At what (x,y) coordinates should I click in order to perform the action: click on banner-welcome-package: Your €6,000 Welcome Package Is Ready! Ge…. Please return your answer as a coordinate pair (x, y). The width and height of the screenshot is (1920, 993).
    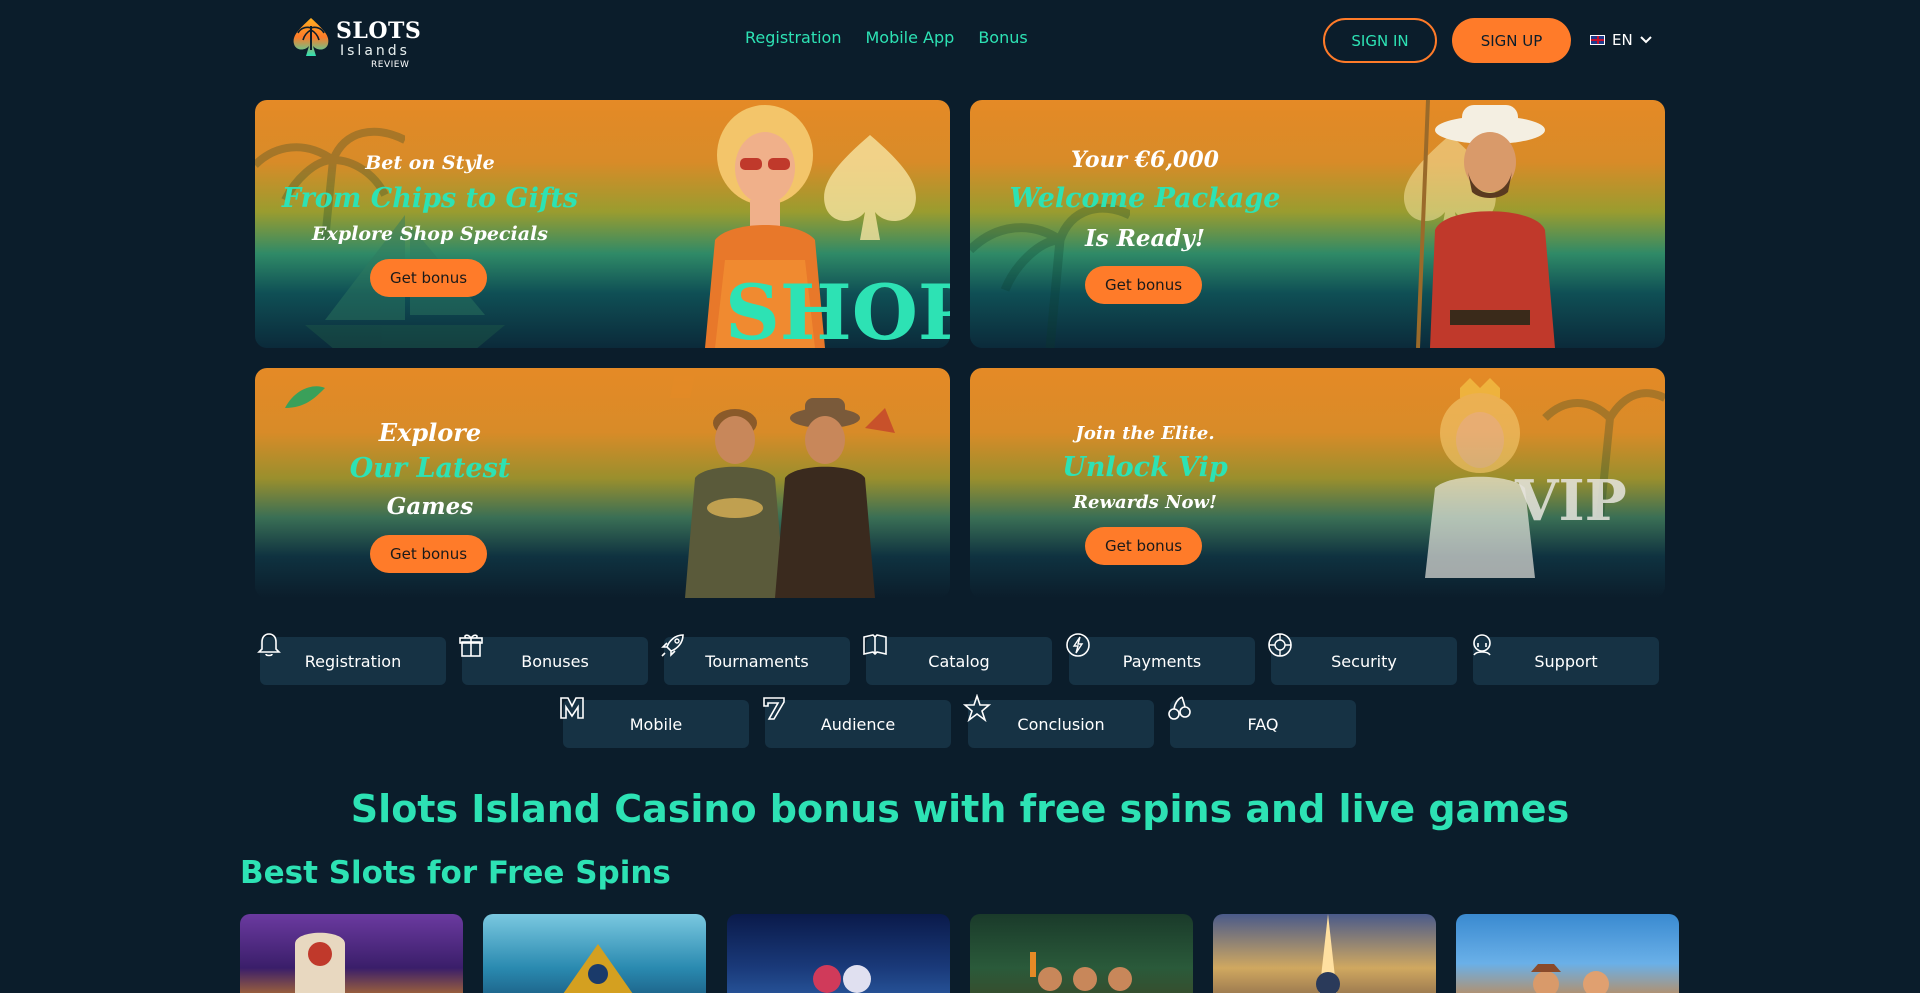
    Looking at the image, I should click on (1317, 224).